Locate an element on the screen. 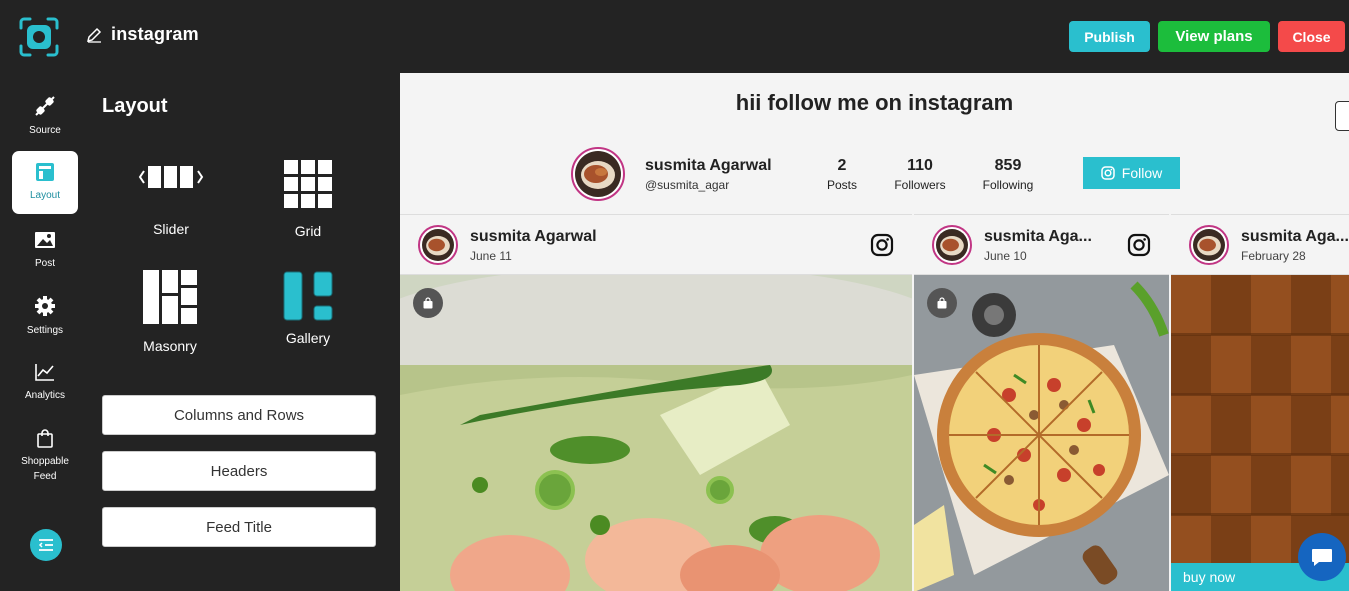  sidebar-item-source: Source is located at coordinates (45, 116).